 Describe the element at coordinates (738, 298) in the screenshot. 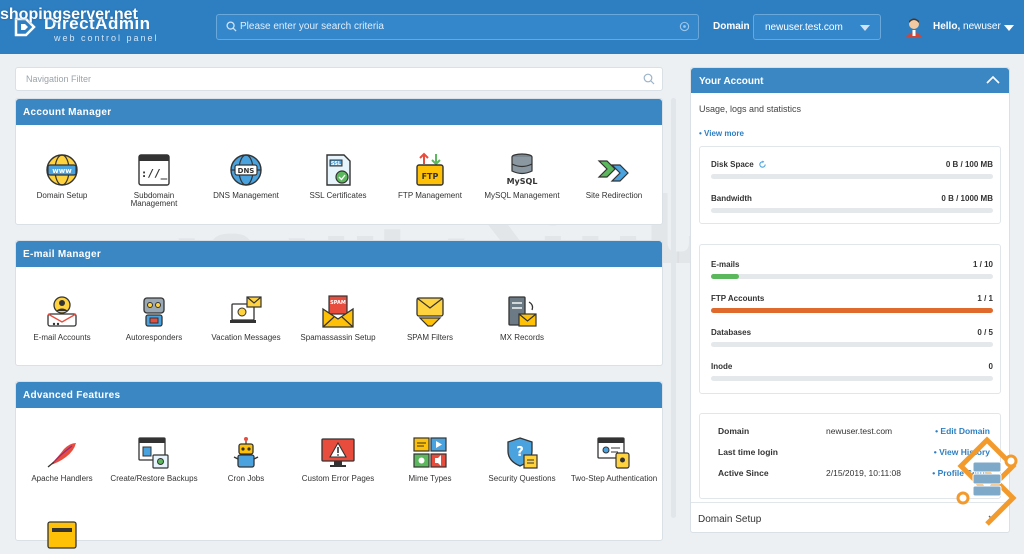

I see `usage-name: FTP Accounts` at that location.